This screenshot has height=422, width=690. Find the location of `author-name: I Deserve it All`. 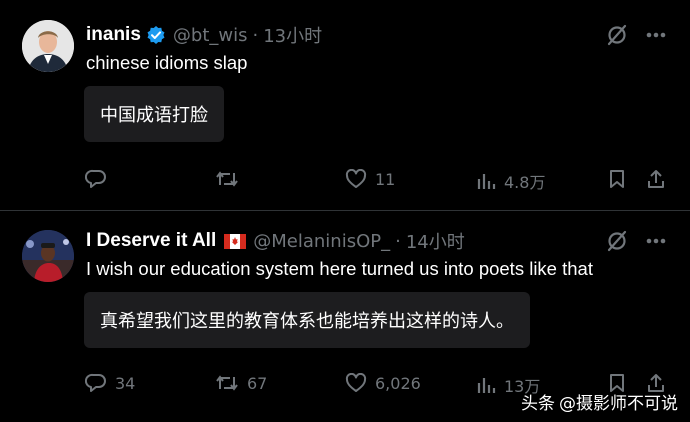

author-name: I Deserve it All is located at coordinates (151, 241).